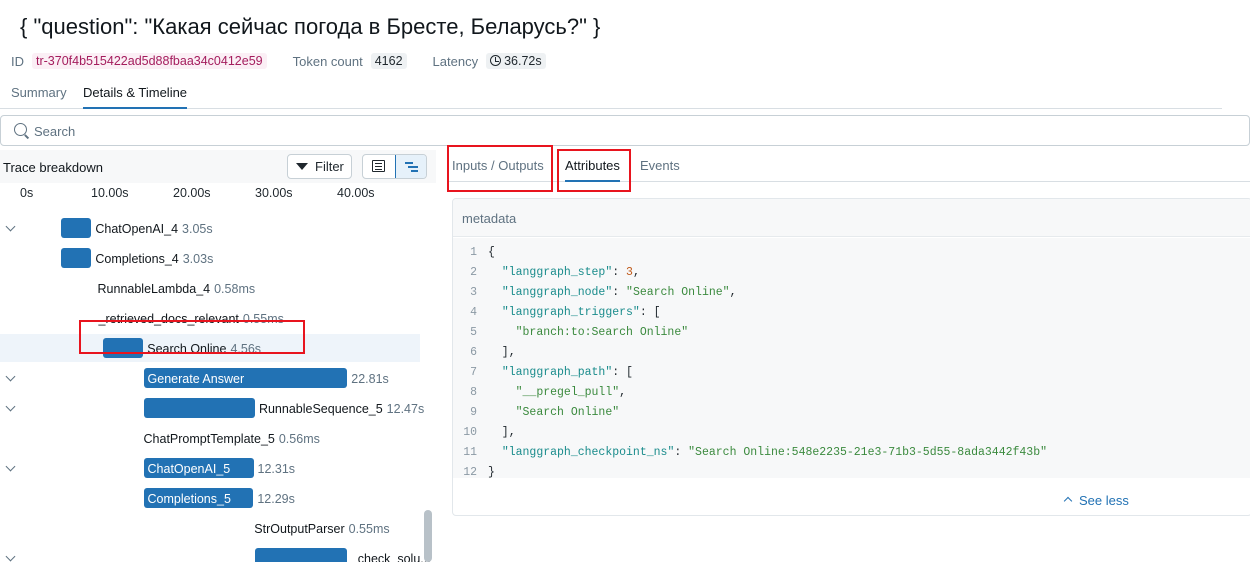 The width and height of the screenshot is (1250, 562). What do you see at coordinates (189, 469) in the screenshot?
I see `span-name: ChatOpenAI_5` at bounding box center [189, 469].